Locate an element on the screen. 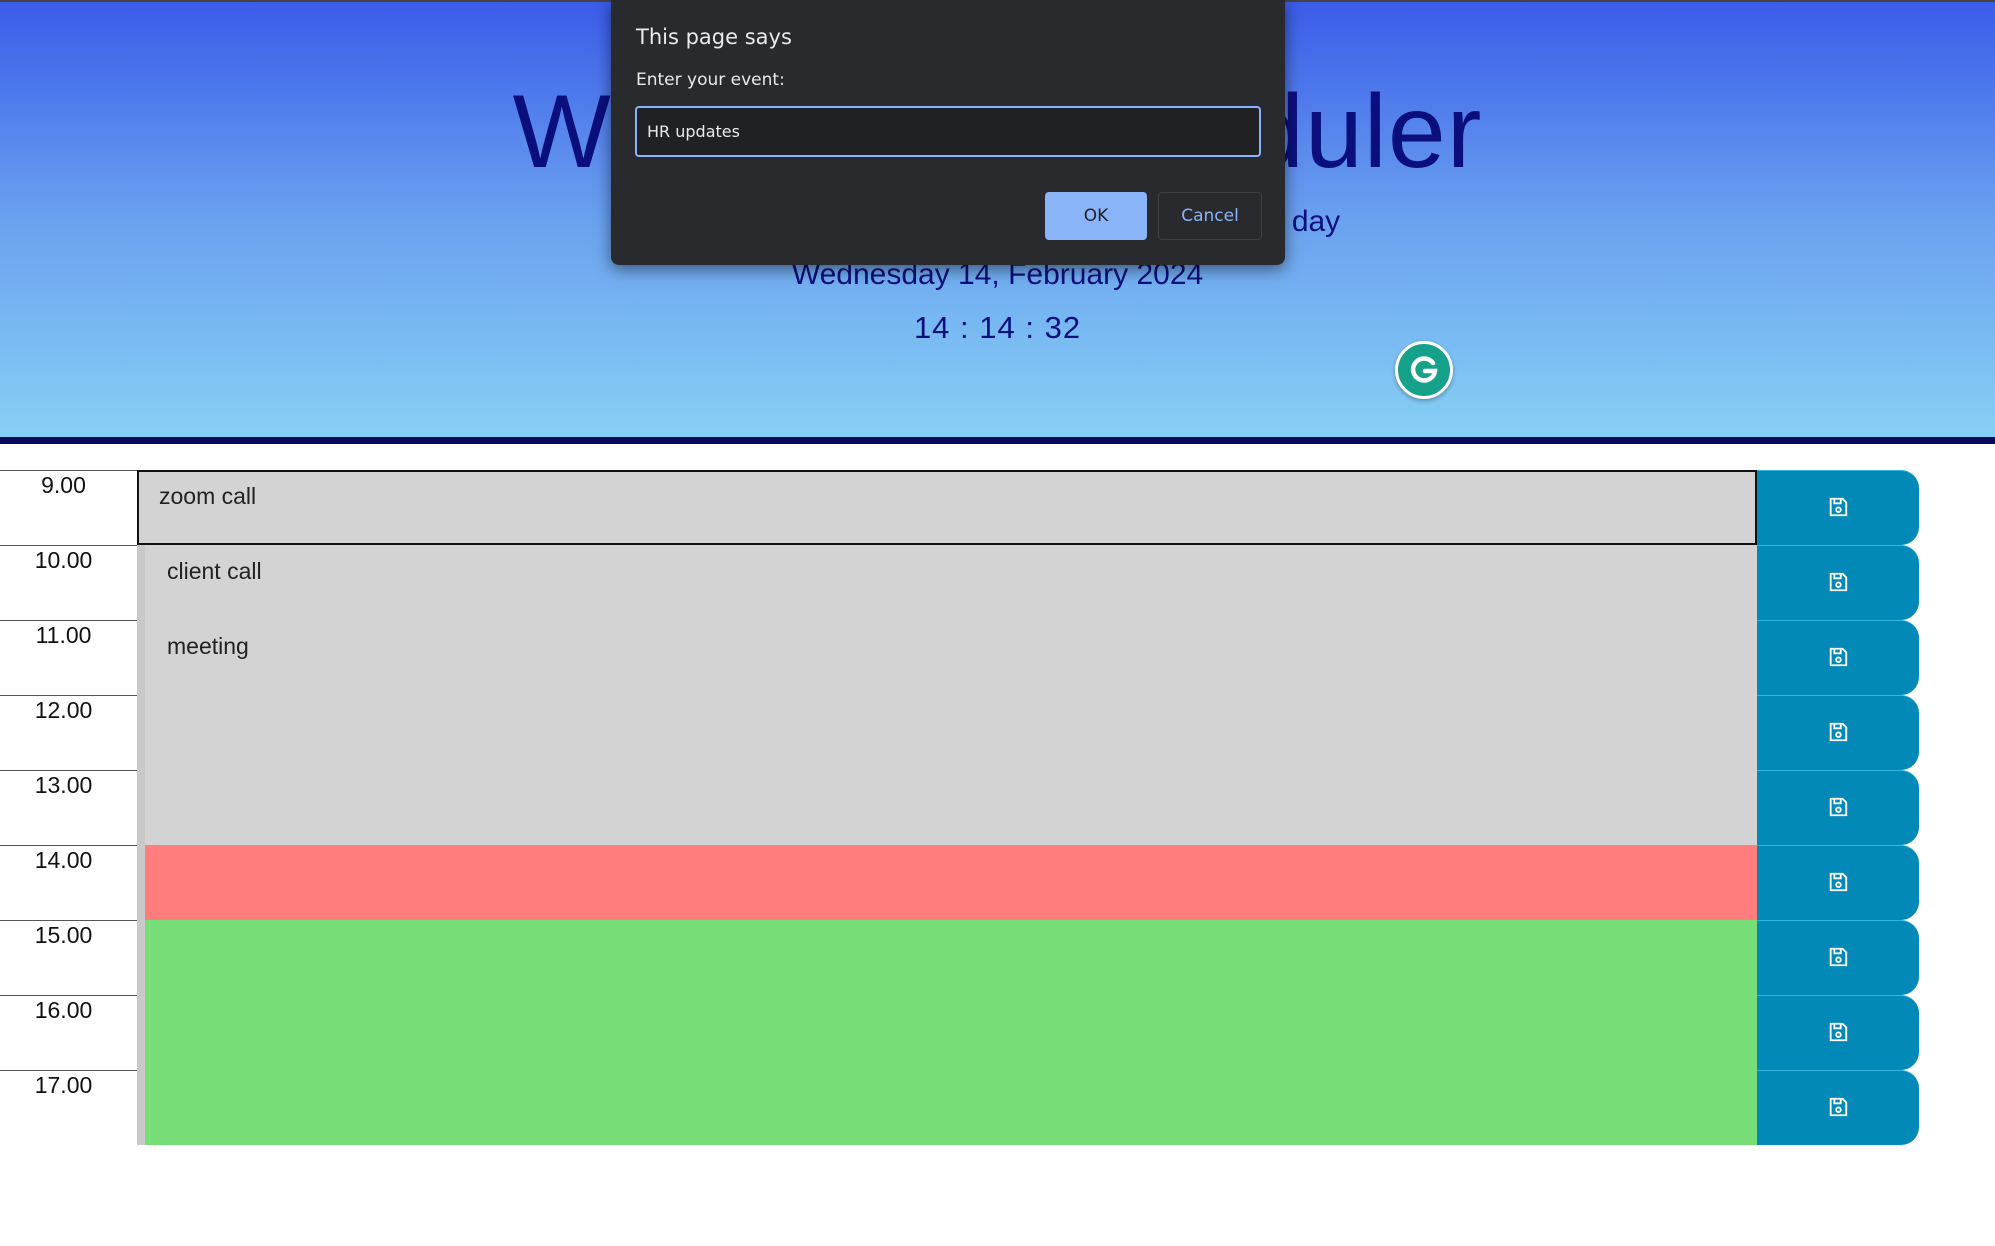  time-block-row: 13.00 is located at coordinates (997, 807).